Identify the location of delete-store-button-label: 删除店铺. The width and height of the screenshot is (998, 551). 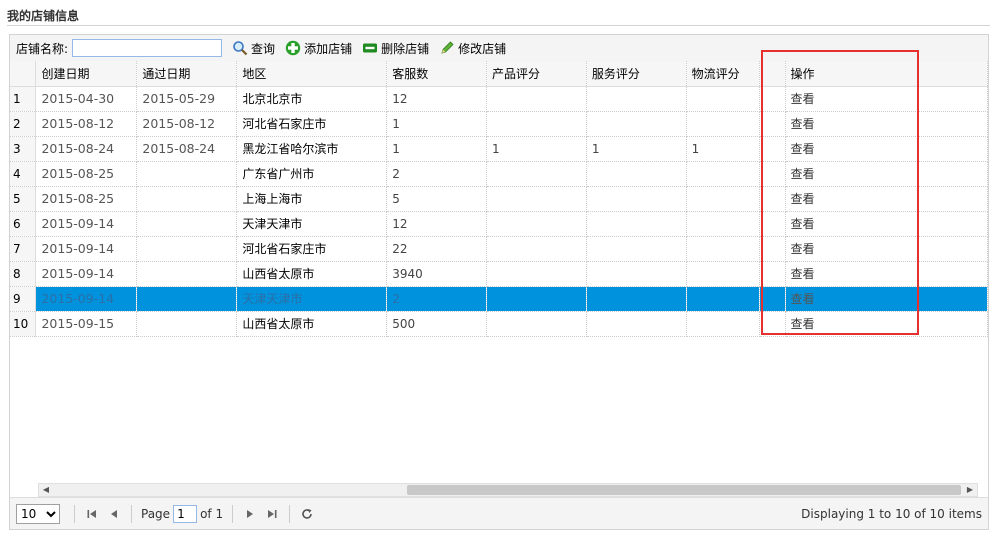
(405, 48).